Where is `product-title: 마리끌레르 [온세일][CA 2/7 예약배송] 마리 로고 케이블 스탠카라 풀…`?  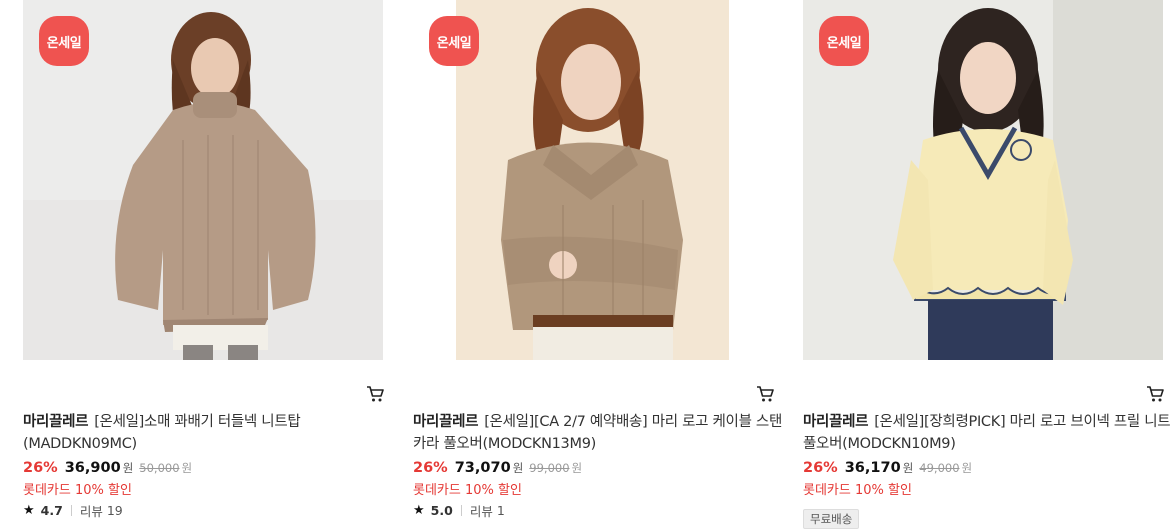 product-title: 마리끌레르 [온세일][CA 2/7 예약배송] 마리 로고 케이블 스탠카라 풀… is located at coordinates (599, 433).